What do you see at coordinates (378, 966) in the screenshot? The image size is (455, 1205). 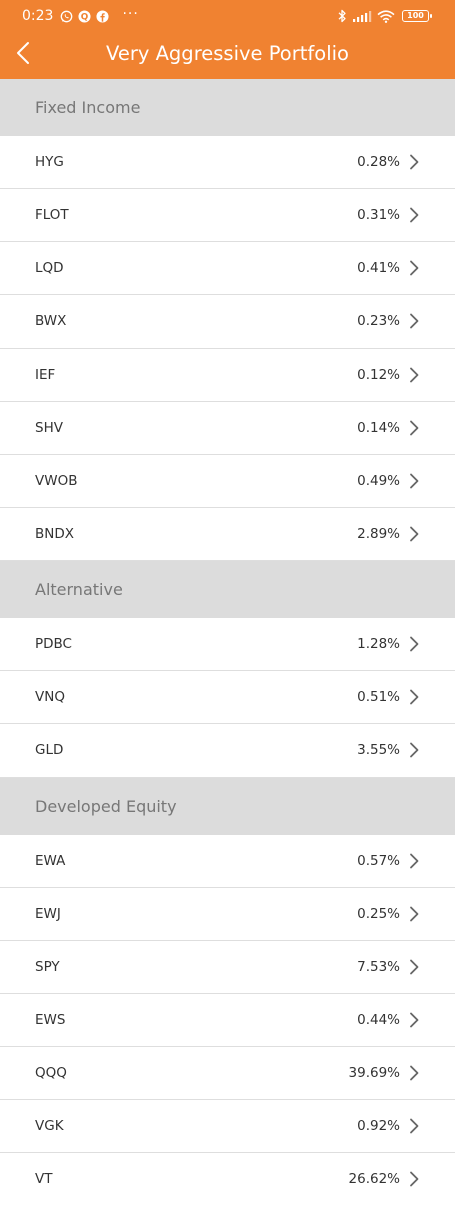 I see `weight-value: 7.53%` at bounding box center [378, 966].